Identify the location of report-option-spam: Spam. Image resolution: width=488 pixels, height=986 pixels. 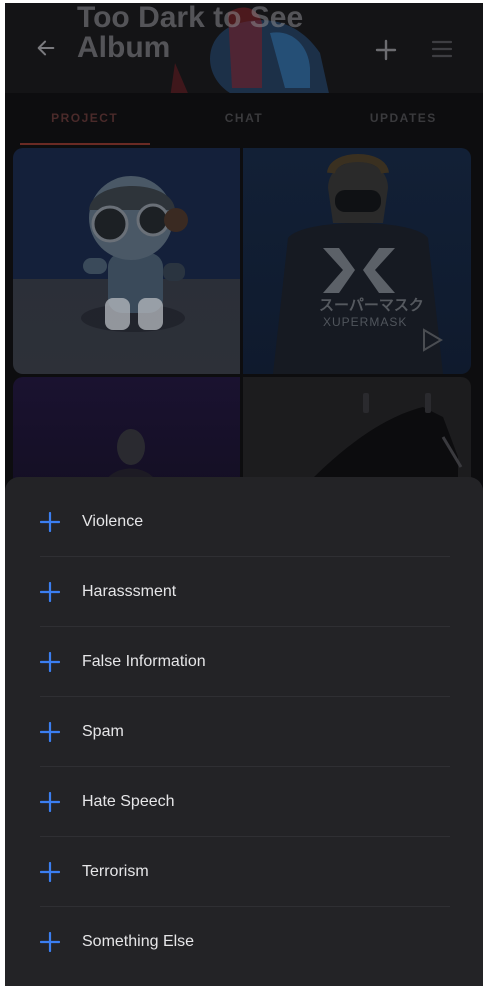
(245, 732).